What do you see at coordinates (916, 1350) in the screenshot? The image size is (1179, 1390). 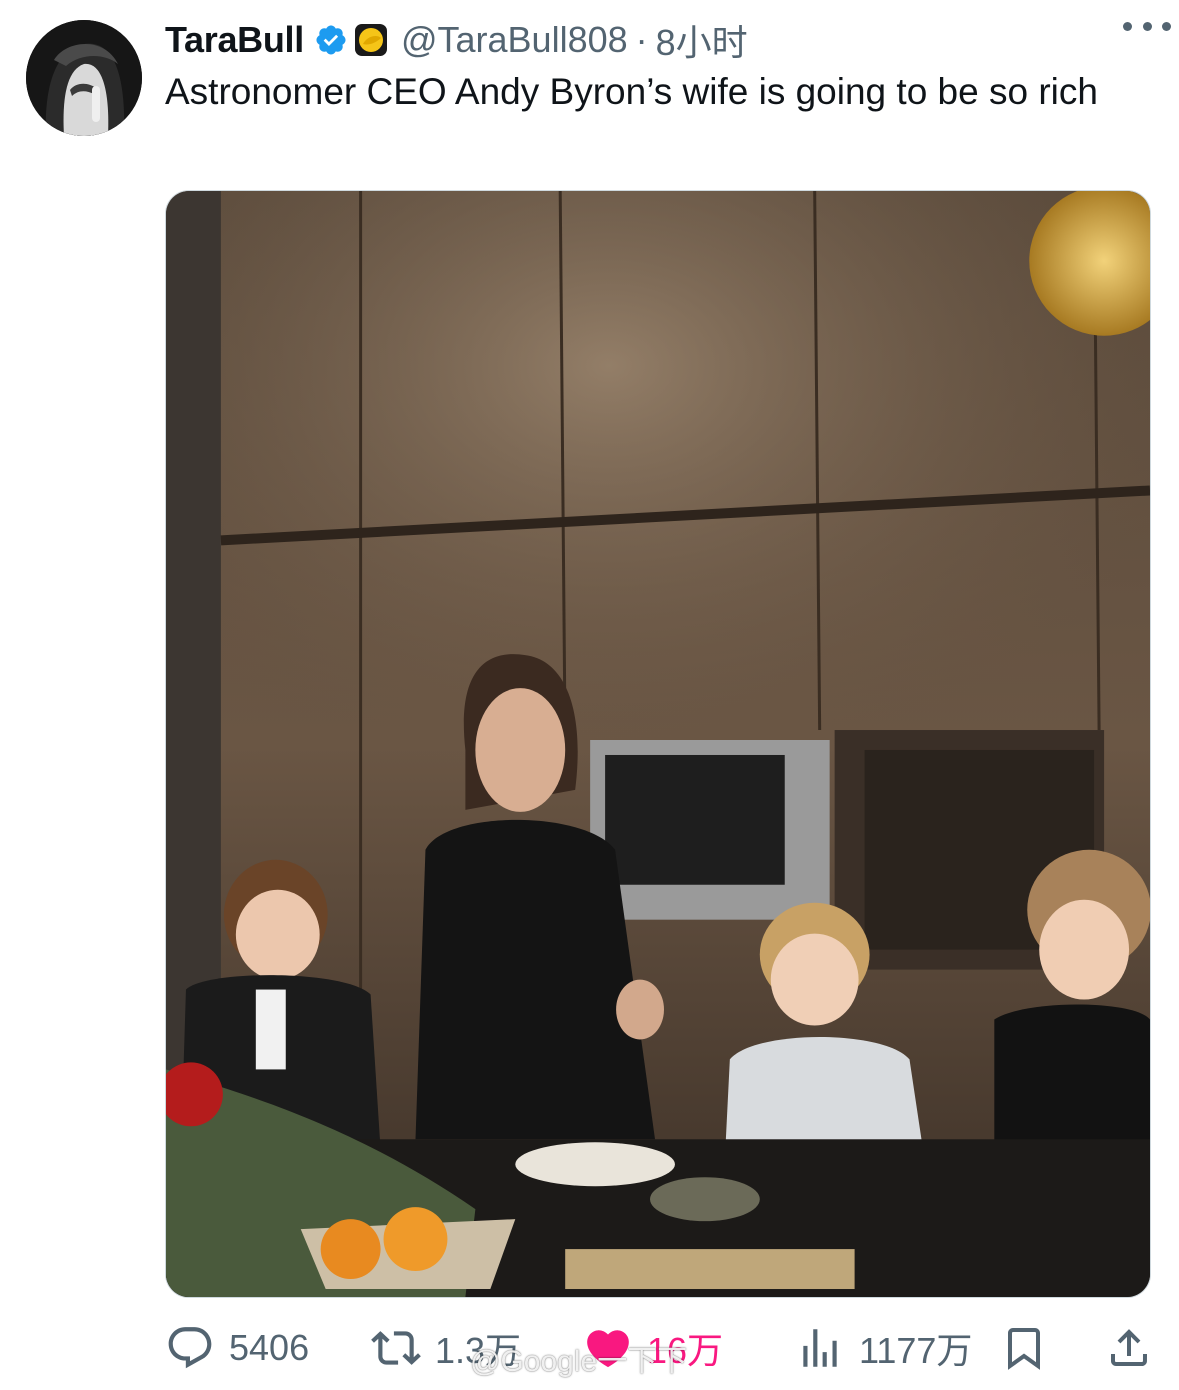 I see `view-count: 1177万` at bounding box center [916, 1350].